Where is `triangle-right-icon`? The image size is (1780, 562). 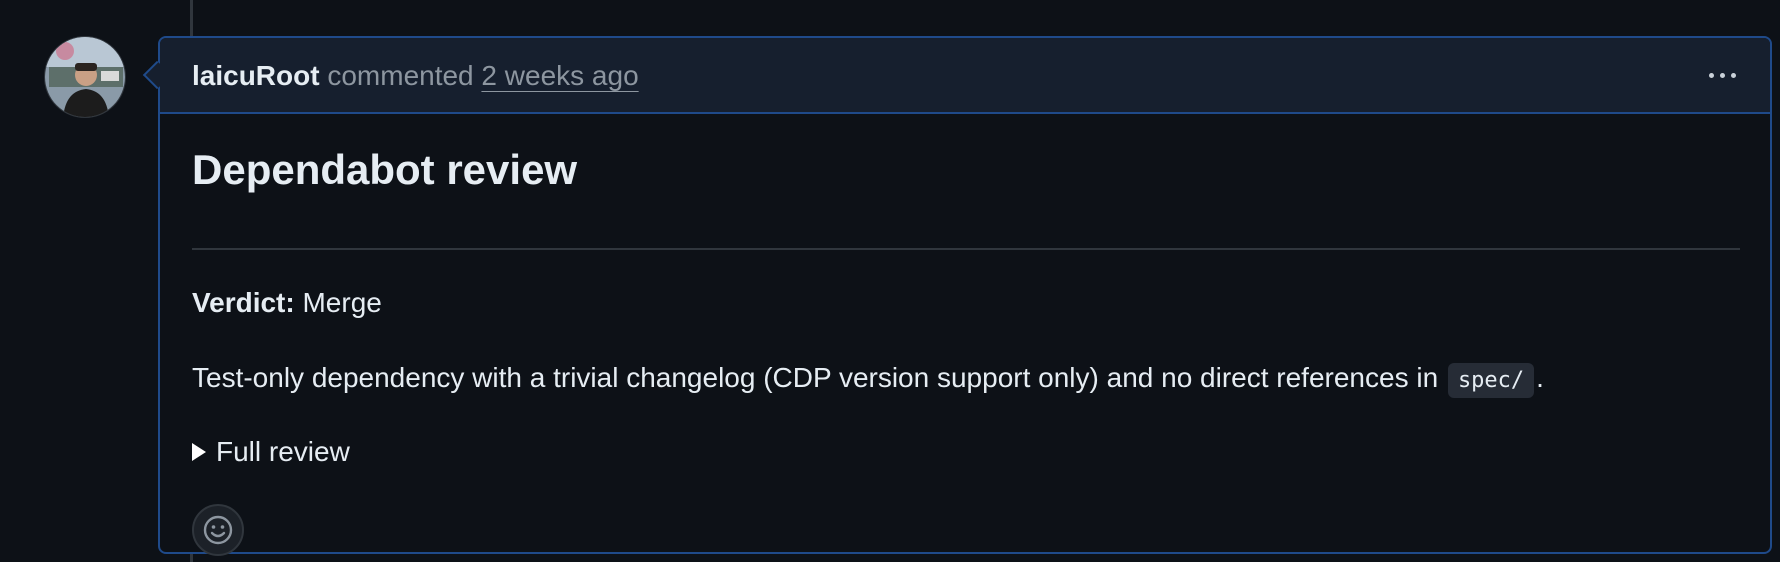
triangle-right-icon is located at coordinates (199, 452).